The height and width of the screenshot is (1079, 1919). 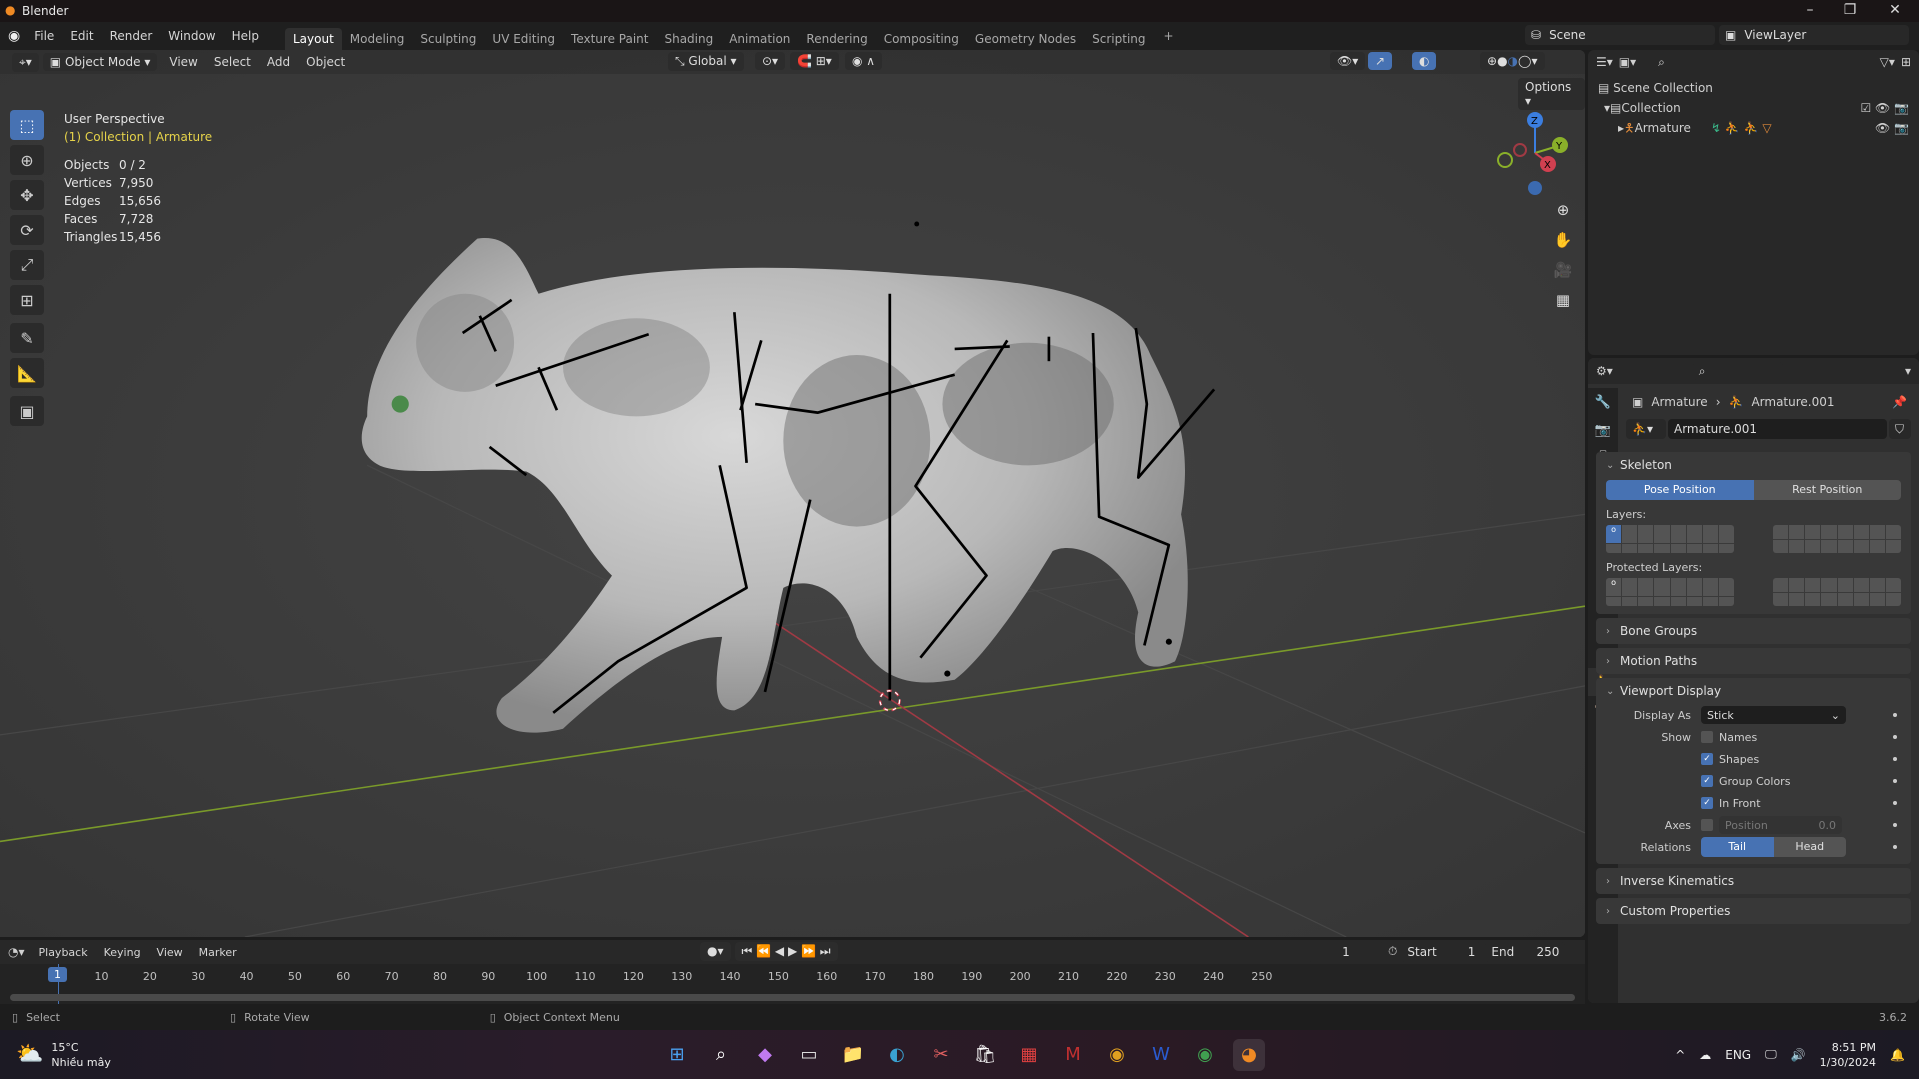 What do you see at coordinates (1707, 62) in the screenshot?
I see `outliner-search-input: ⌕` at bounding box center [1707, 62].